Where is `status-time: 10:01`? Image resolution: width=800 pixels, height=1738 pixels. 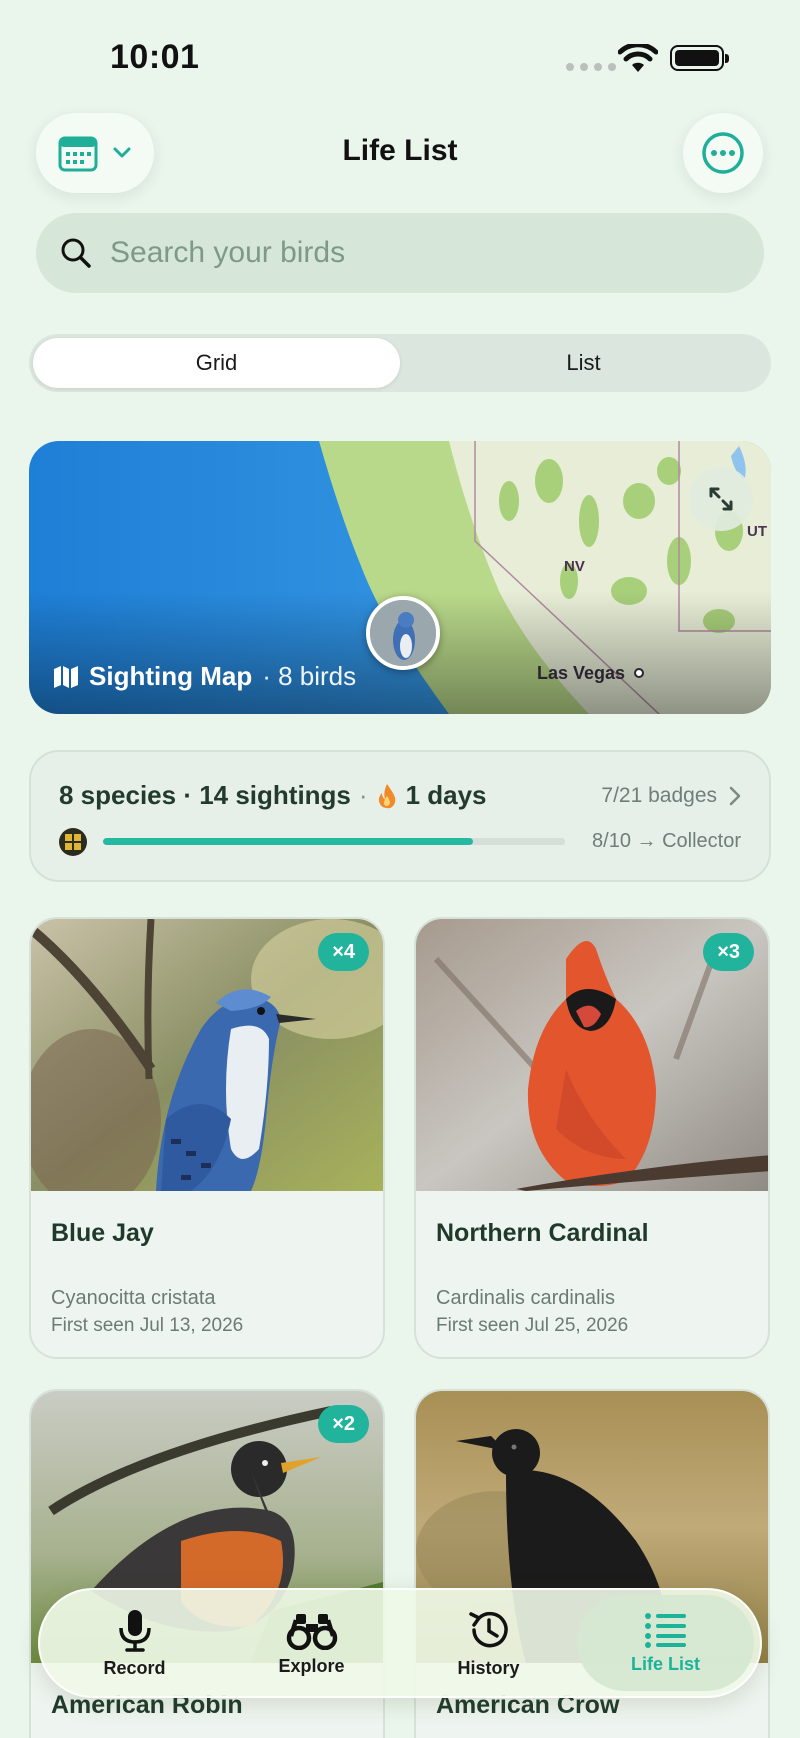 status-time: 10:01 is located at coordinates (155, 57).